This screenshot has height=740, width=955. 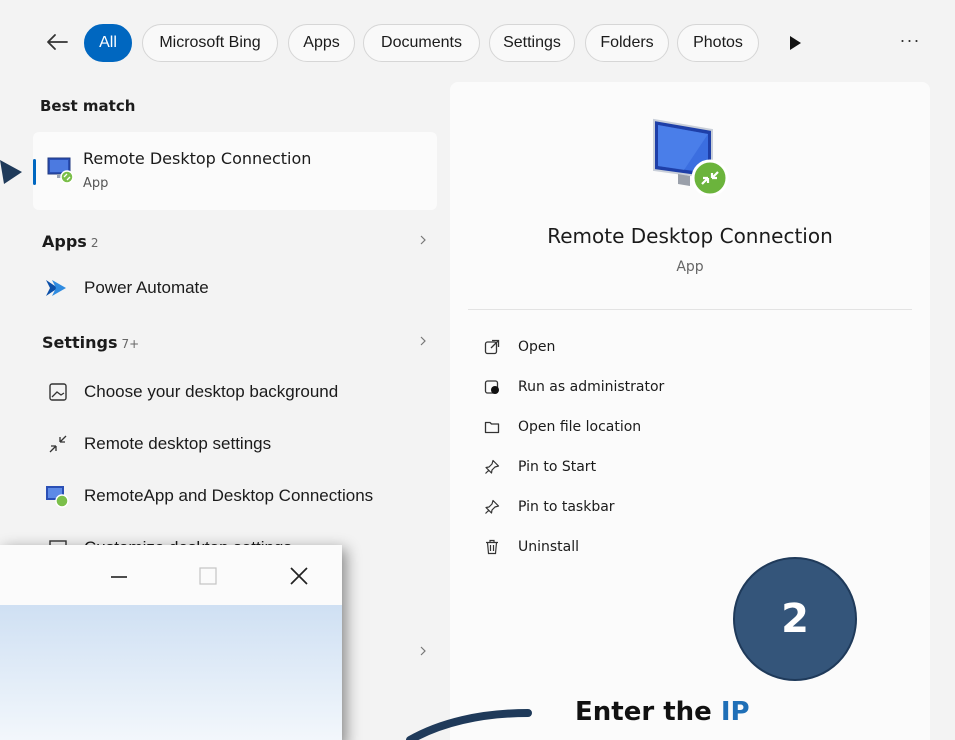 What do you see at coordinates (549, 547) in the screenshot?
I see `action-label: Uninstall` at bounding box center [549, 547].